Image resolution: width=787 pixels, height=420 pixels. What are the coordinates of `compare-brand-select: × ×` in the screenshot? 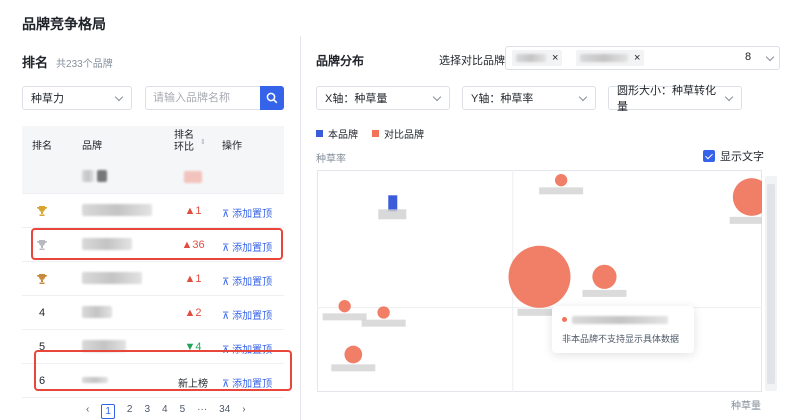 It's located at (642, 58).